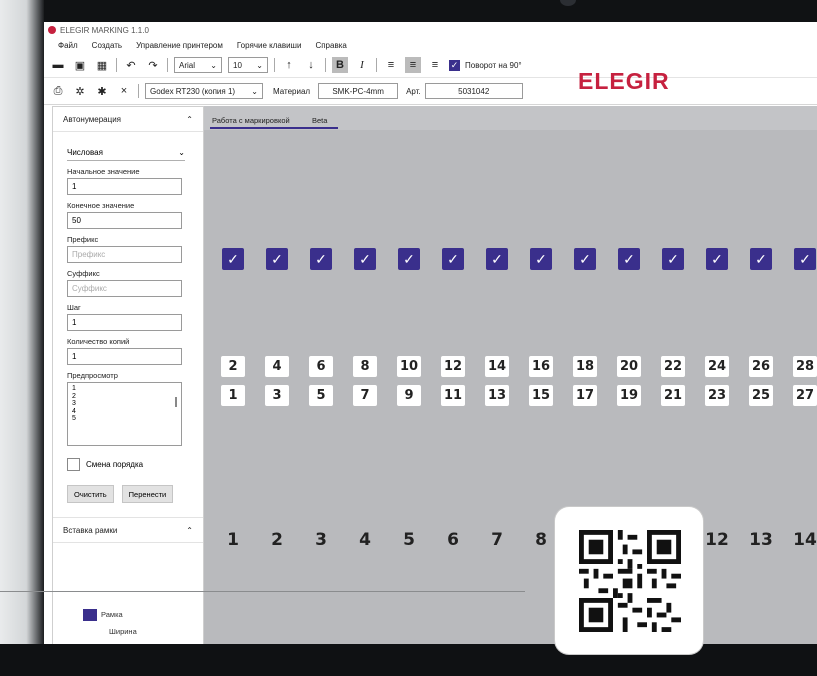  Describe the element at coordinates (73, 464) in the screenshot. I see `swap-order-checkbox` at that location.